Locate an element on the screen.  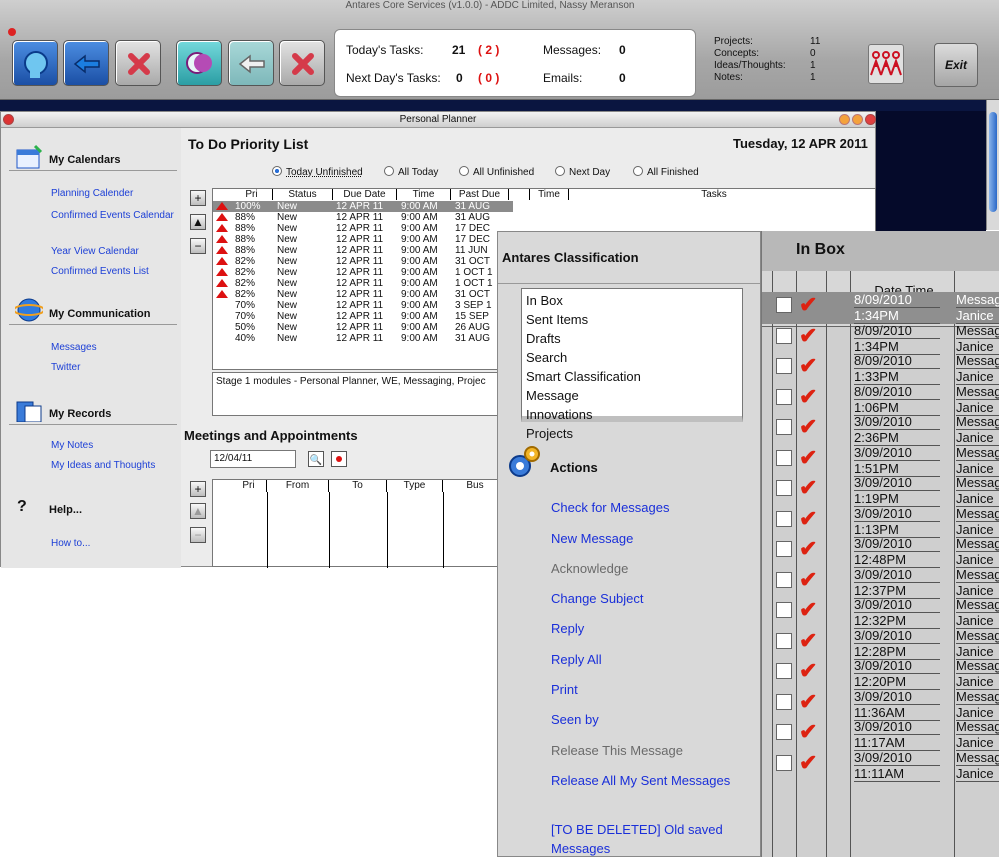
exit-button: Exit is located at coordinates (956, 65).